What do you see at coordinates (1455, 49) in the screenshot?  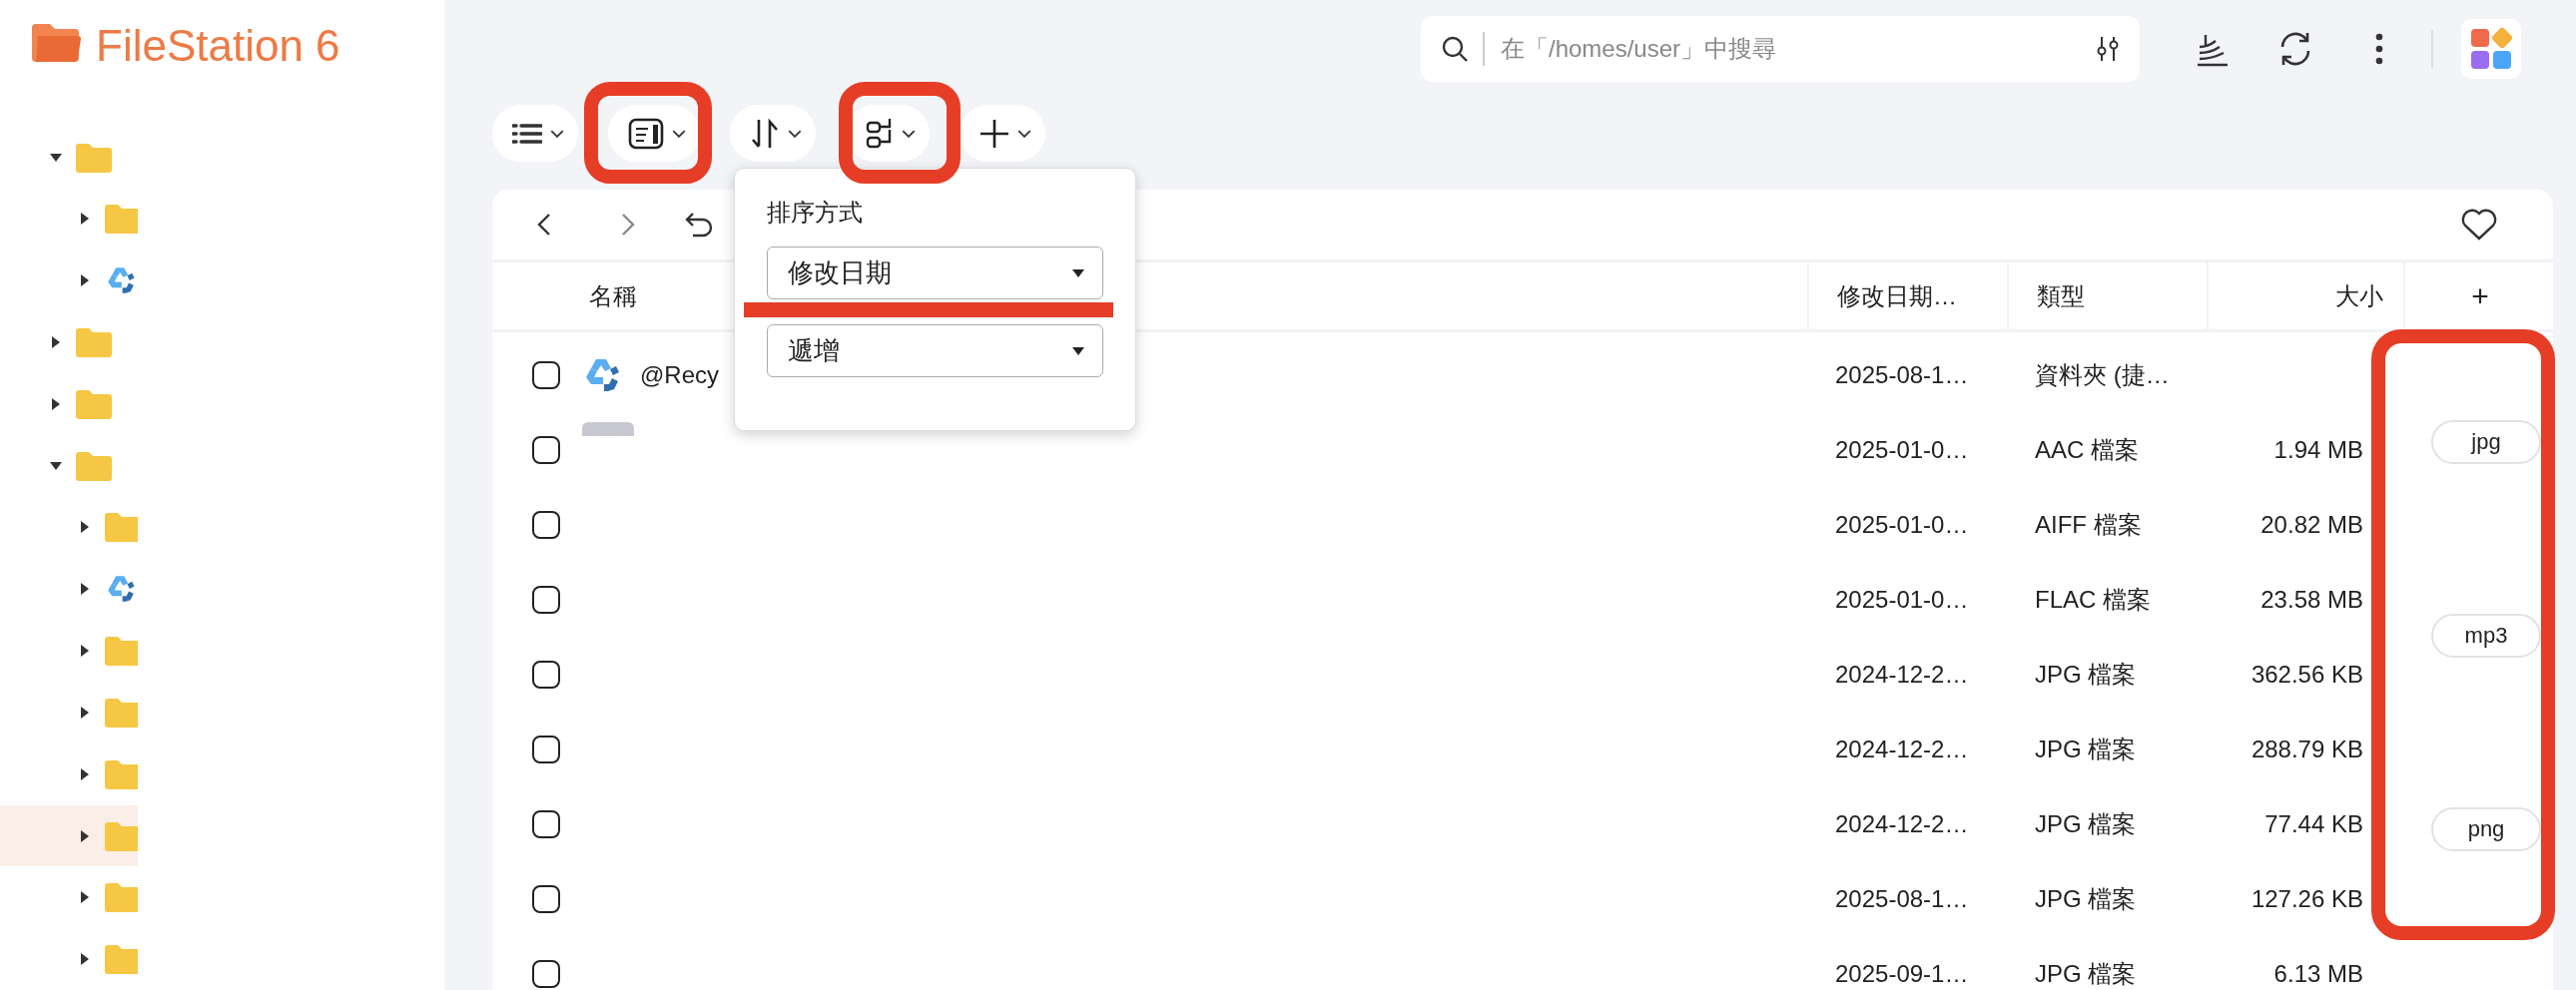 I see `search-icon` at bounding box center [1455, 49].